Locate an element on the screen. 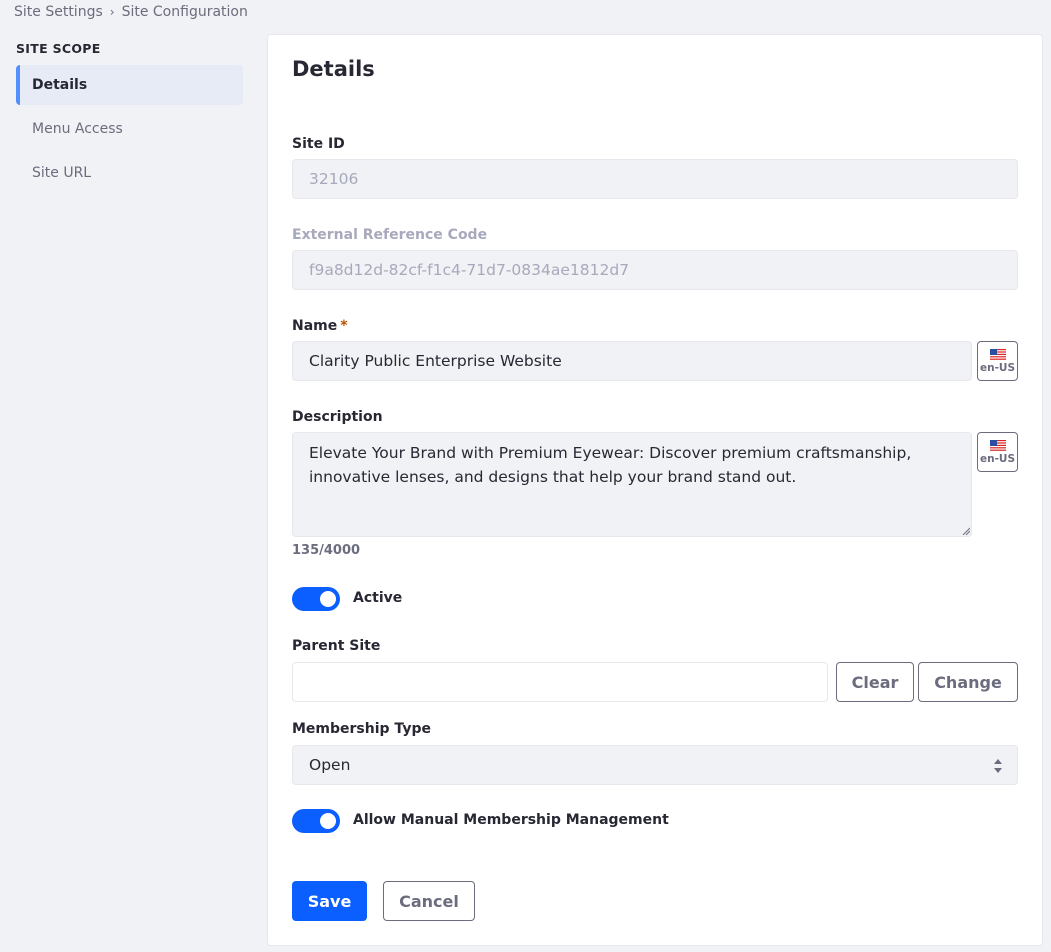 The height and width of the screenshot is (952, 1051). sidebar: SITE SCOPE Details Menu Access Site URL is located at coordinates (129, 116).